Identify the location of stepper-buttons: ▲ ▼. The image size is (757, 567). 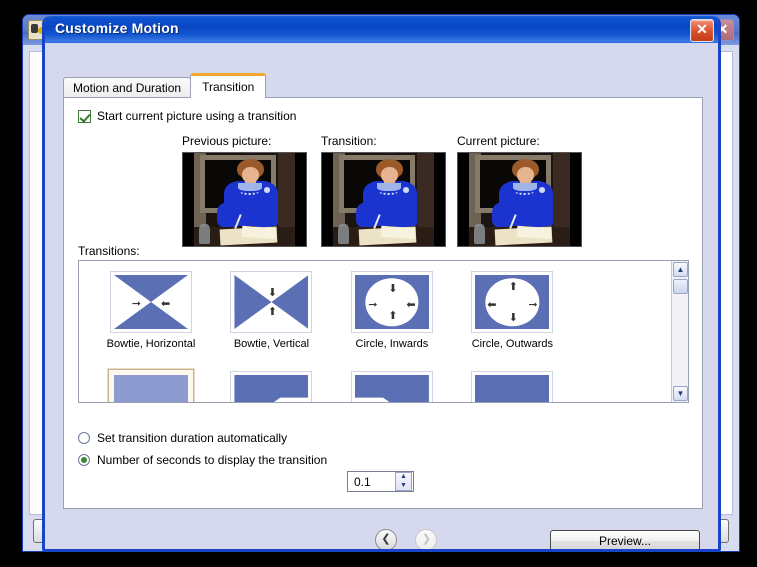
(403, 481).